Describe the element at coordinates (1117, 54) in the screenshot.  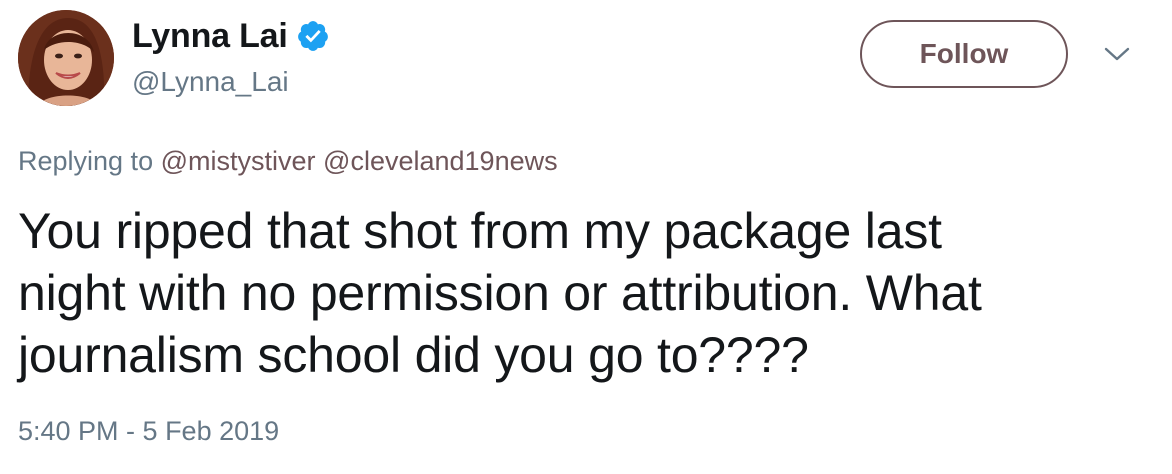
I see `chevron-down-icon` at that location.